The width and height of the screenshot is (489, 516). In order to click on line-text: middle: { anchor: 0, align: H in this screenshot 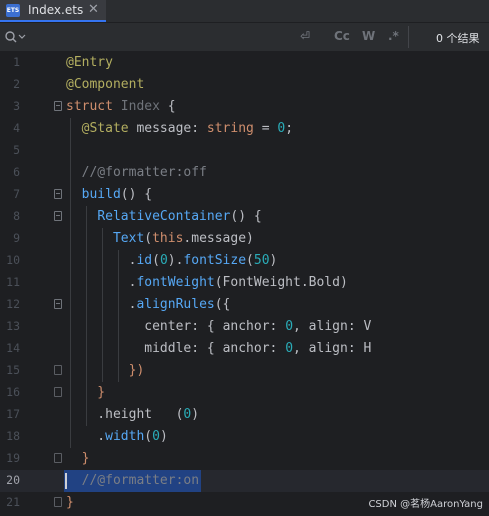, I will do `click(258, 348)`.